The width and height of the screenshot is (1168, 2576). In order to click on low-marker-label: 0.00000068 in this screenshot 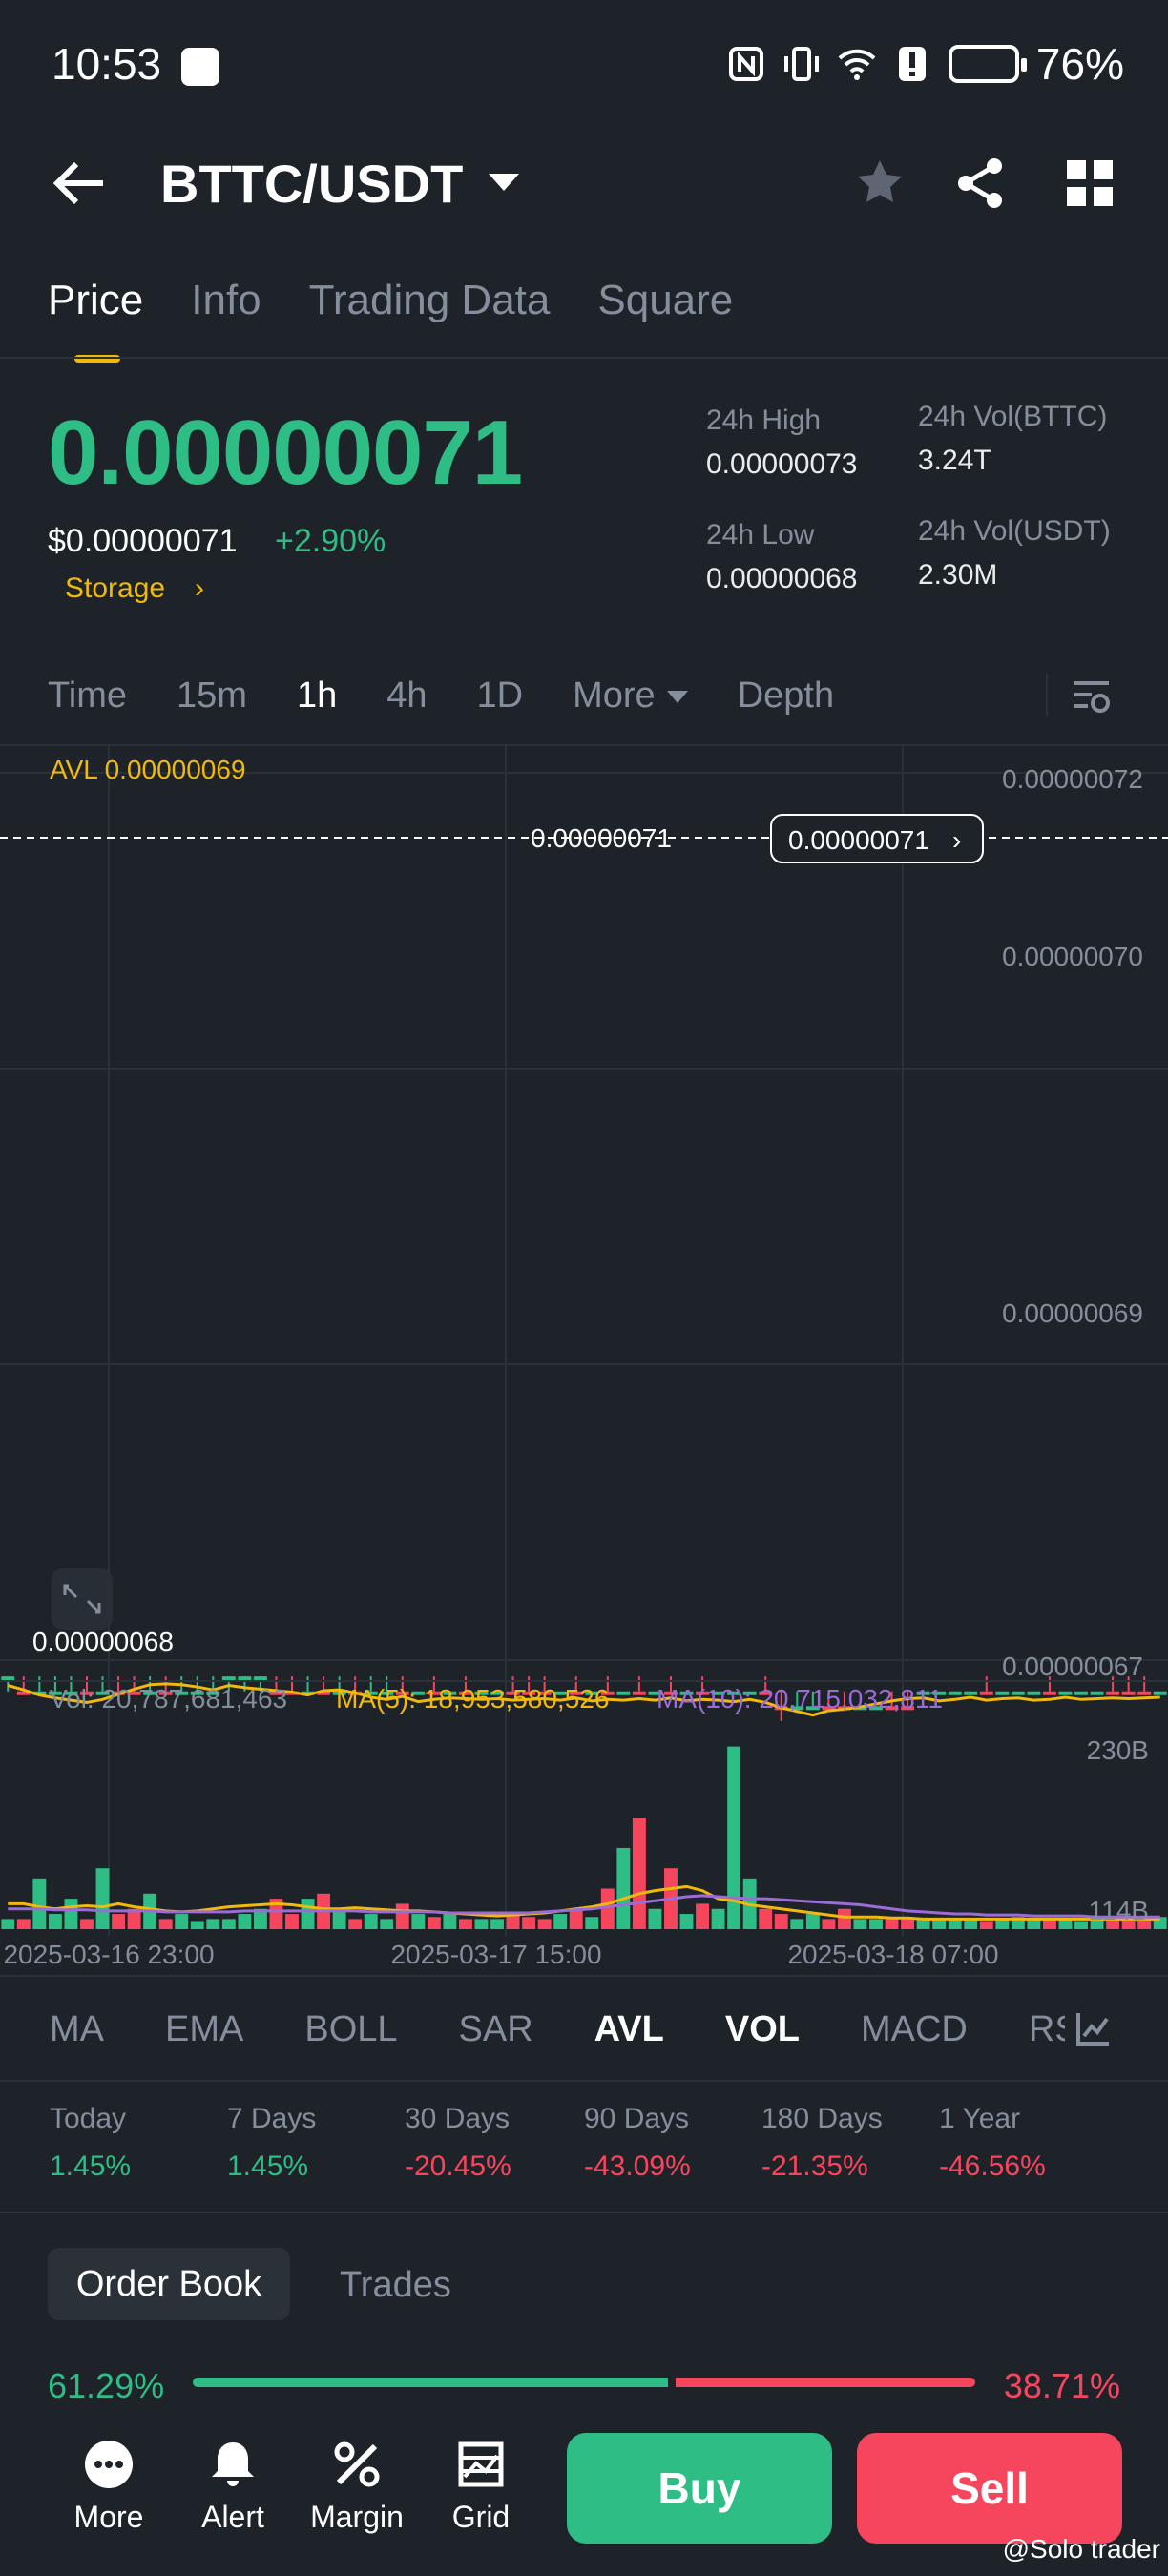, I will do `click(103, 1641)`.